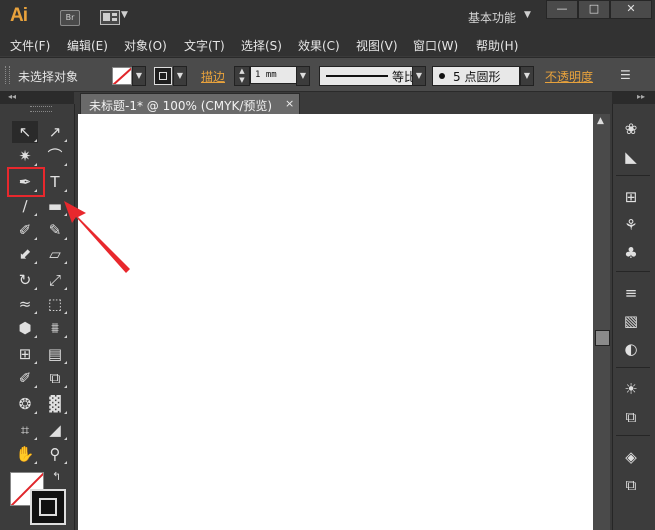 Image resolution: width=655 pixels, height=530 pixels. What do you see at coordinates (602, 338) in the screenshot?
I see `scrollbar-thumb` at bounding box center [602, 338].